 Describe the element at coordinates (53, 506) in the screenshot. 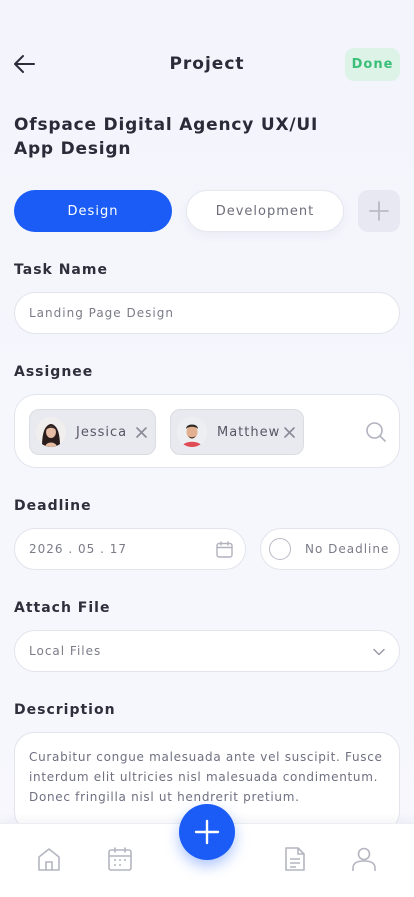

I see `deadline-label: Deadline` at that location.